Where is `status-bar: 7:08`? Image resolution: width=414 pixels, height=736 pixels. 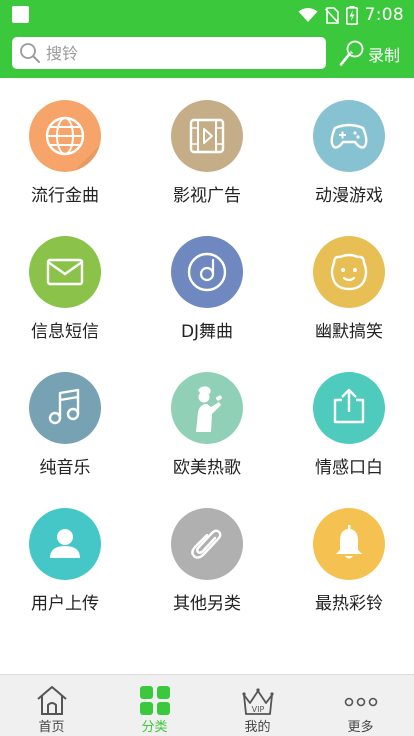
status-bar: 7:08 is located at coordinates (207, 15).